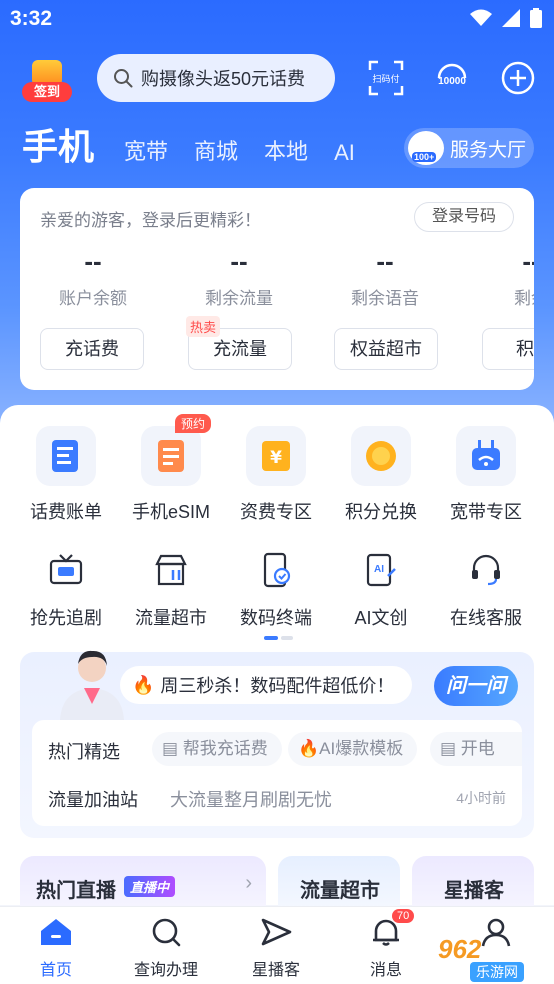  Describe the element at coordinates (381, 570) in the screenshot. I see `ai-doc-icon: AI` at that location.